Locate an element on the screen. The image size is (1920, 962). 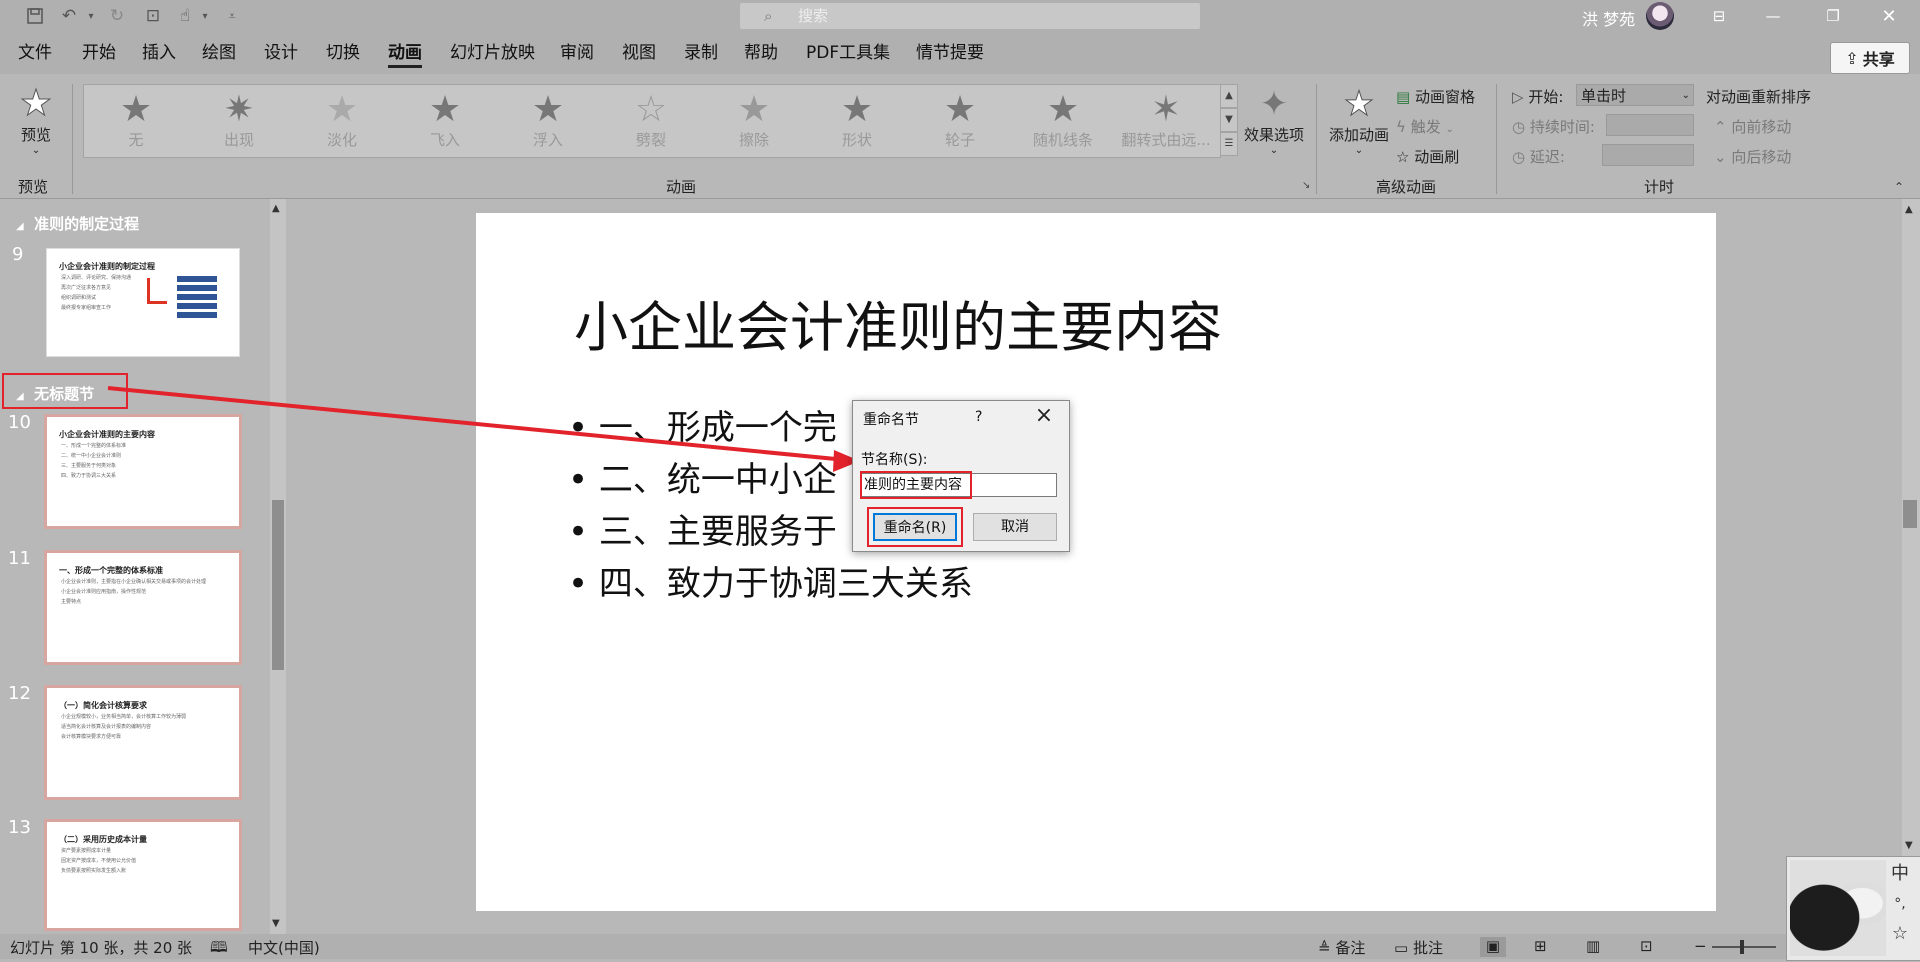
undo-dropdown-icon: ▾ is located at coordinates (91, 16).